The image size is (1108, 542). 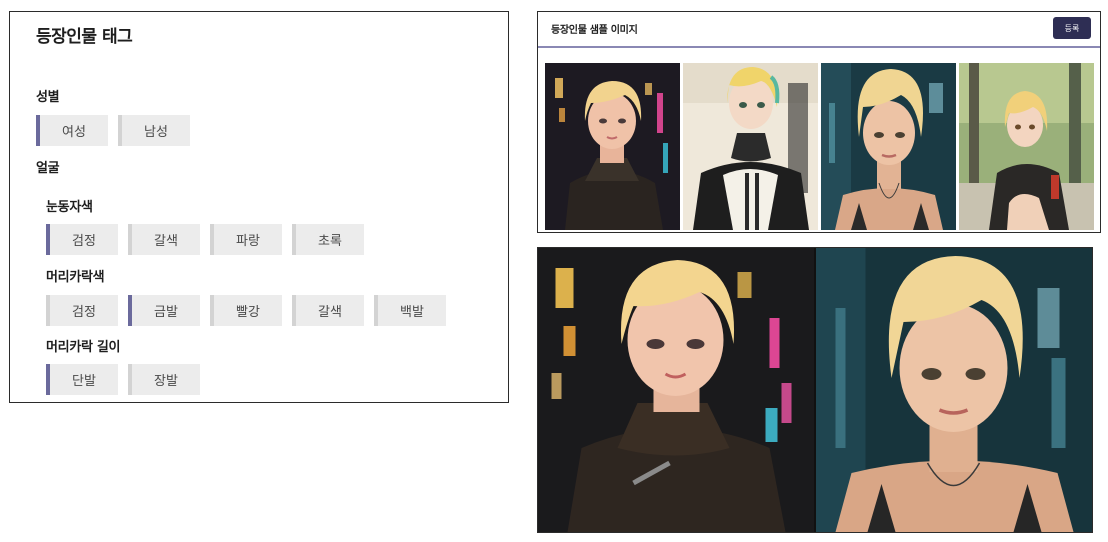 I want to click on sample-panel-title: 등장인물 샘플 이미지, so click(x=594, y=30).